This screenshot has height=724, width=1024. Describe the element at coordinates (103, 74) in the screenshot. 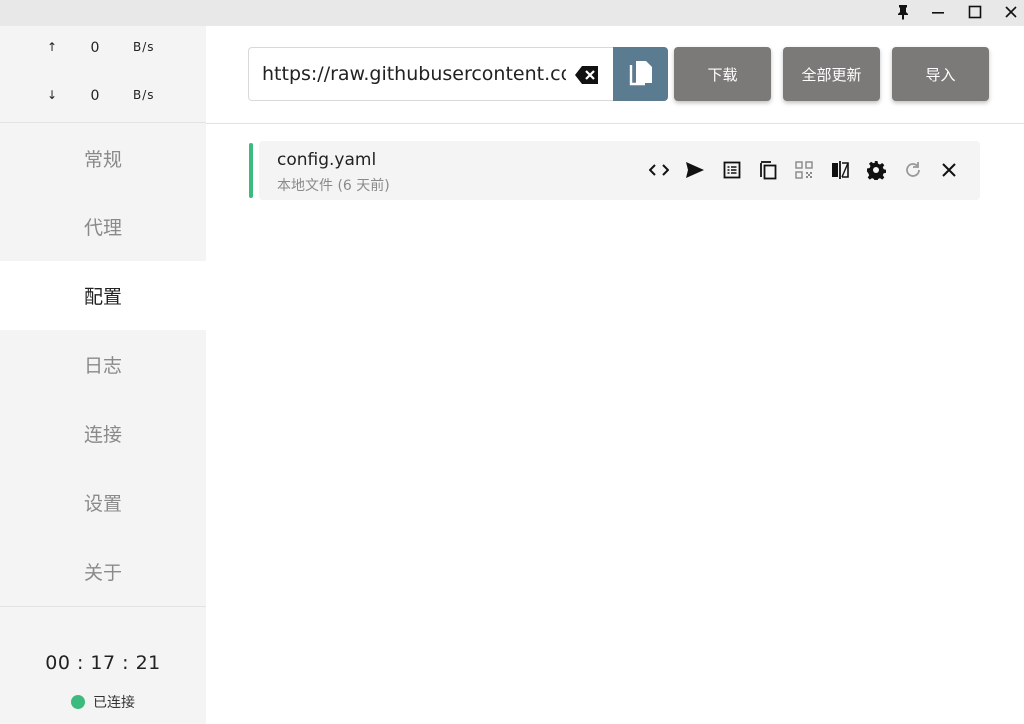

I see `traffic-speed-panel: ↑ 0 B/s ↓ 0 B/s` at that location.